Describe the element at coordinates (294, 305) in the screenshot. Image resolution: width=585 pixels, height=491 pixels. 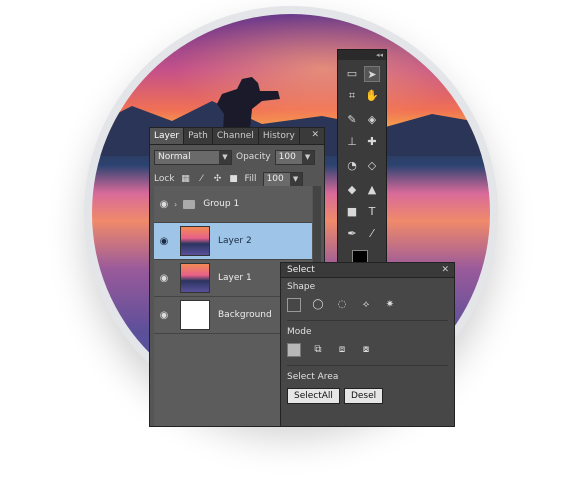
I see `rect-select-icon` at that location.